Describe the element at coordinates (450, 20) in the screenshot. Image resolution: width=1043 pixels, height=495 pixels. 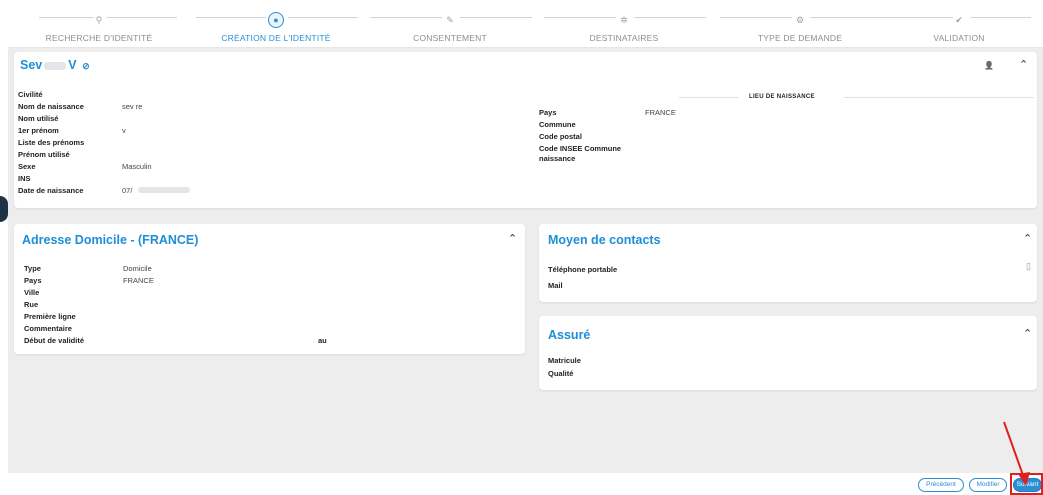
I see `edit-icon: ✎` at that location.